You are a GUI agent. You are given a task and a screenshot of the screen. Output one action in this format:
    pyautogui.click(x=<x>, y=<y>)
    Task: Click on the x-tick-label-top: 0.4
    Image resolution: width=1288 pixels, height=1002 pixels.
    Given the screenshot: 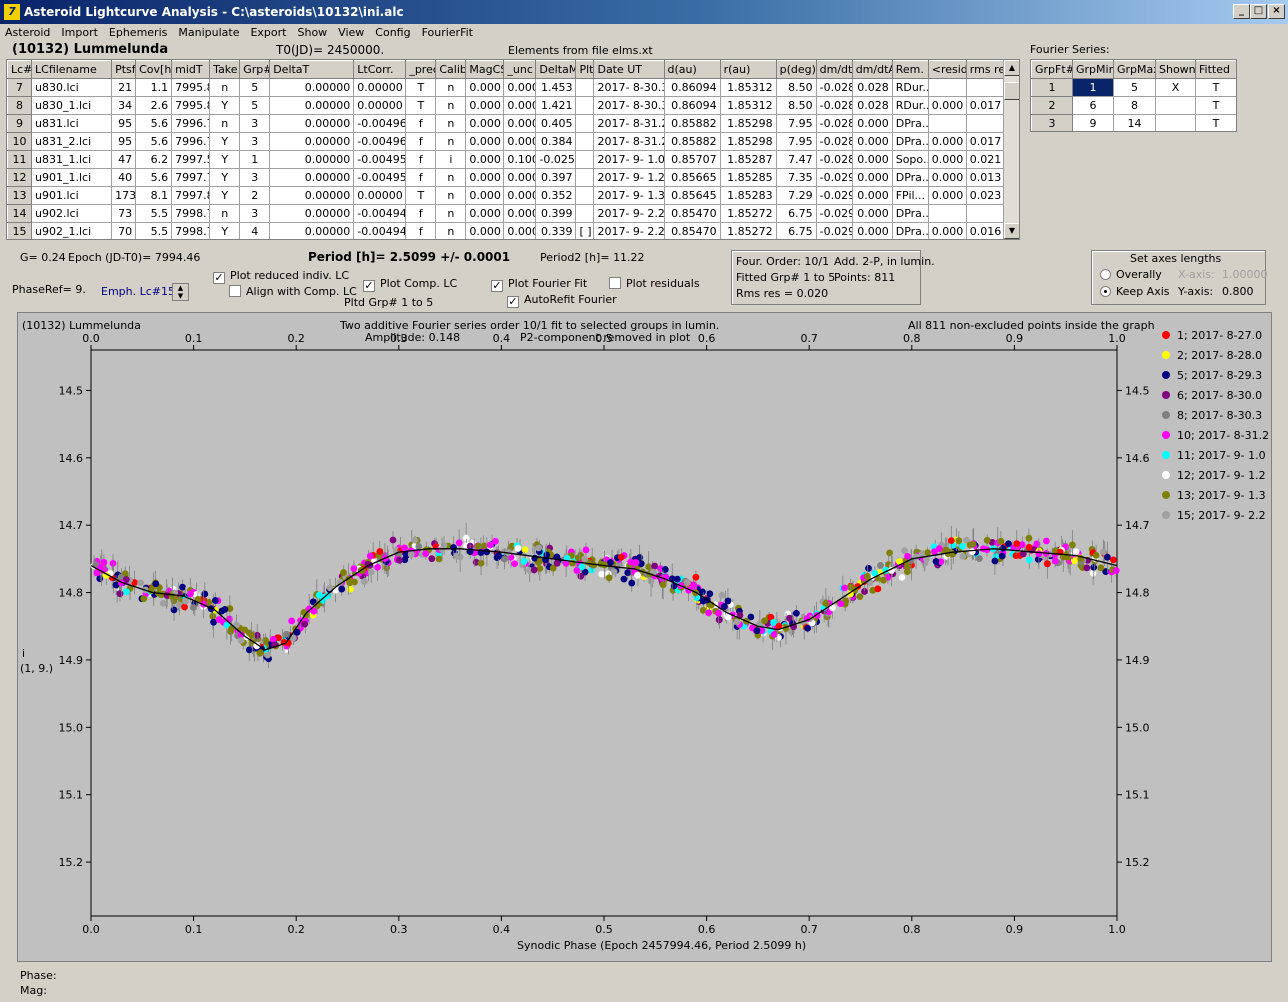 What is the action you would take?
    pyautogui.click(x=502, y=338)
    